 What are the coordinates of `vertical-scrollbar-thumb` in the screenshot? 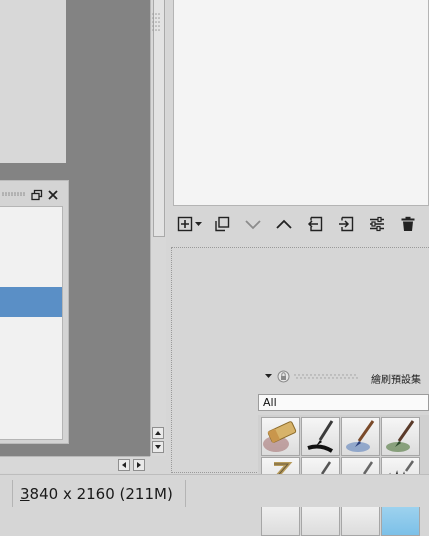 It's located at (159, 118).